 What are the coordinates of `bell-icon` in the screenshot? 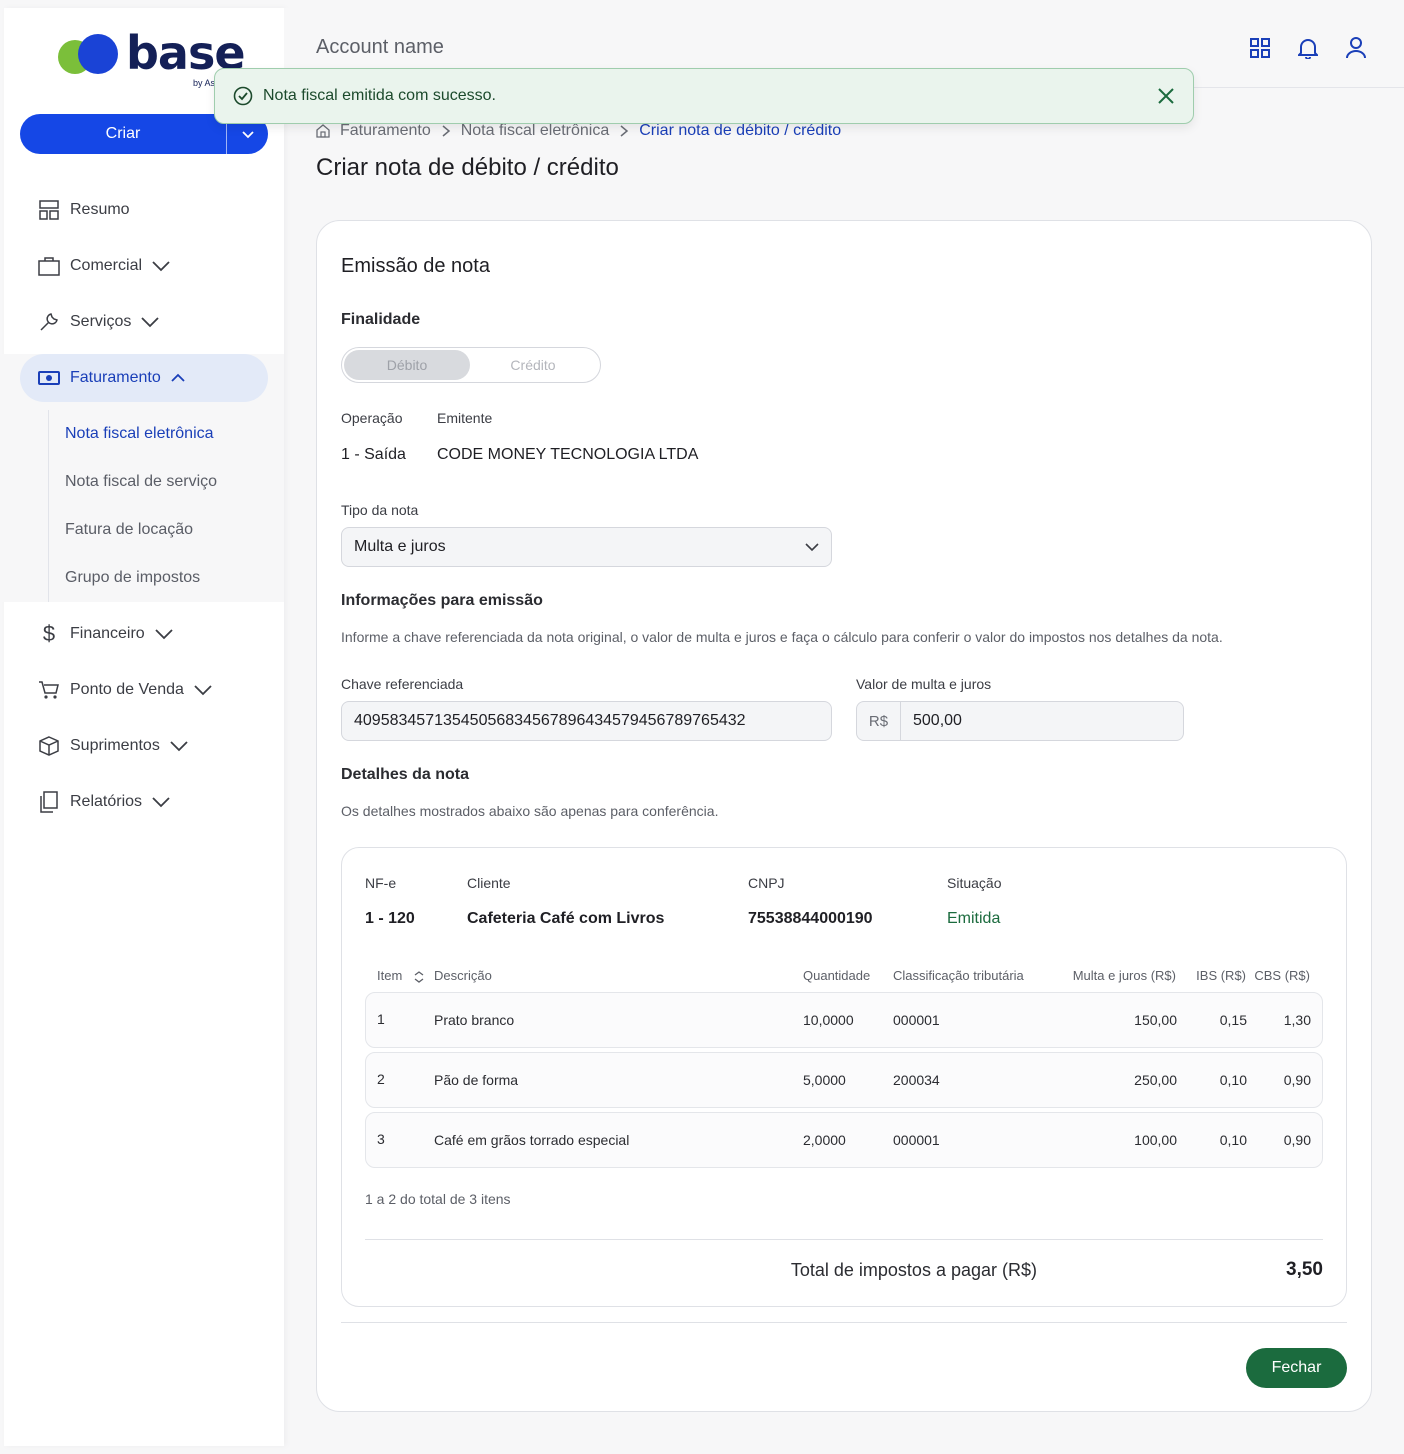 It's located at (1308, 48).